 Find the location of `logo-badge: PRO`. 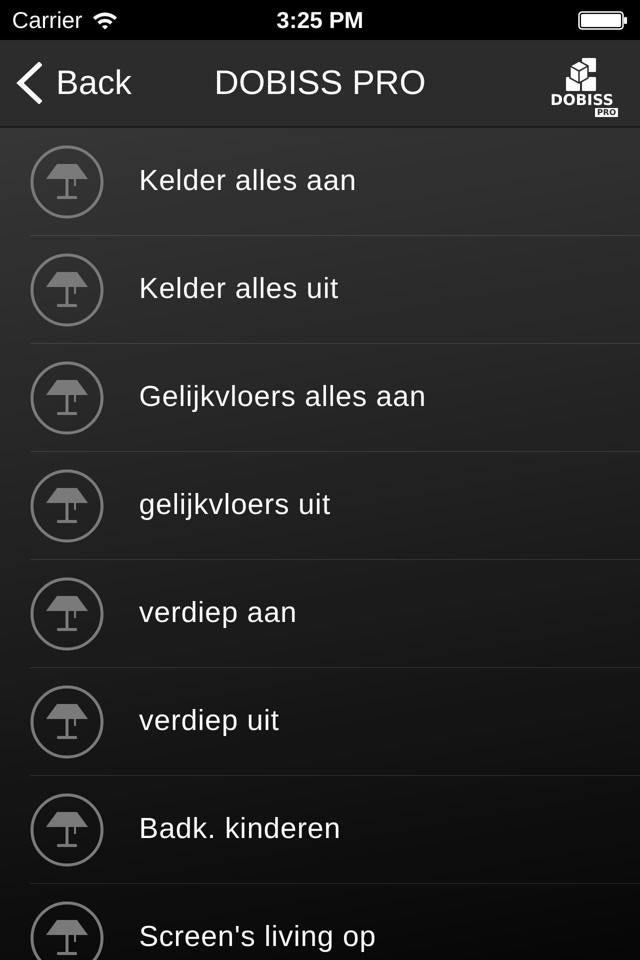

logo-badge: PRO is located at coordinates (606, 112).